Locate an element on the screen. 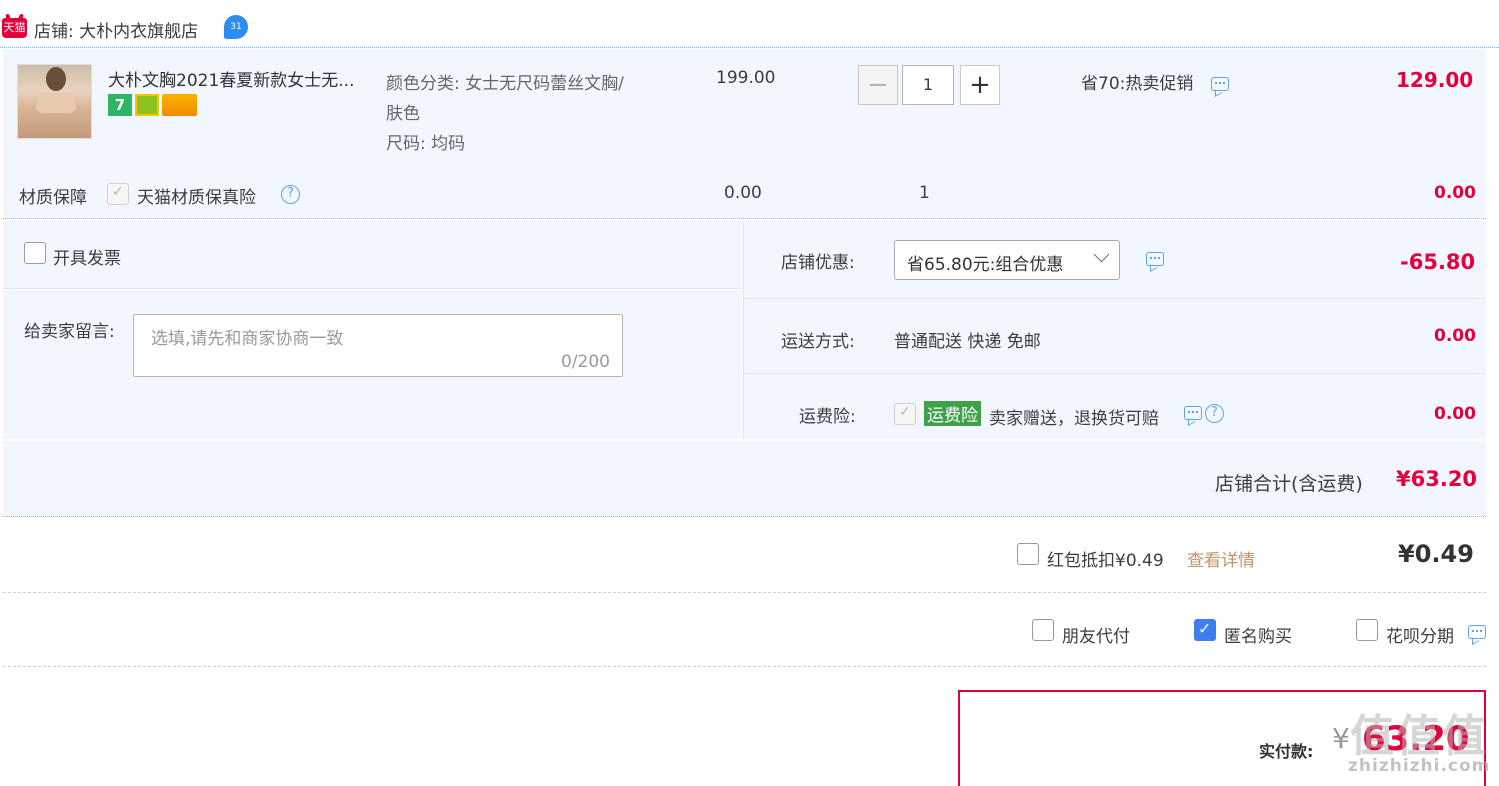 Image resolution: width=1499 pixels, height=786 pixels. insurance-qty: 1 is located at coordinates (924, 193).